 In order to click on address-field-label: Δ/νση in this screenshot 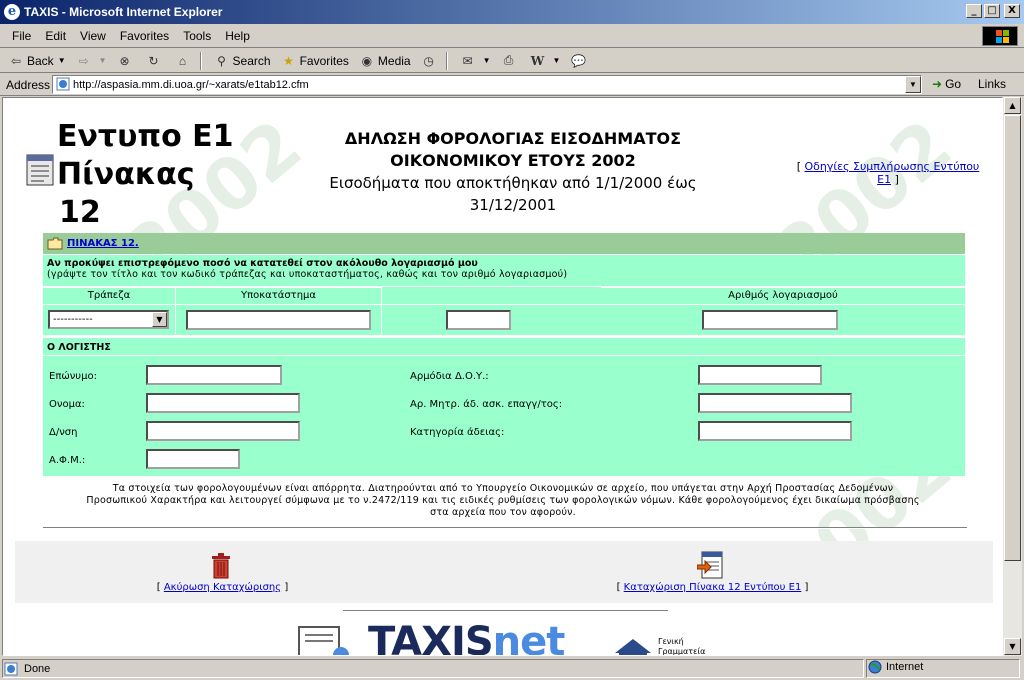, I will do `click(63, 432)`.